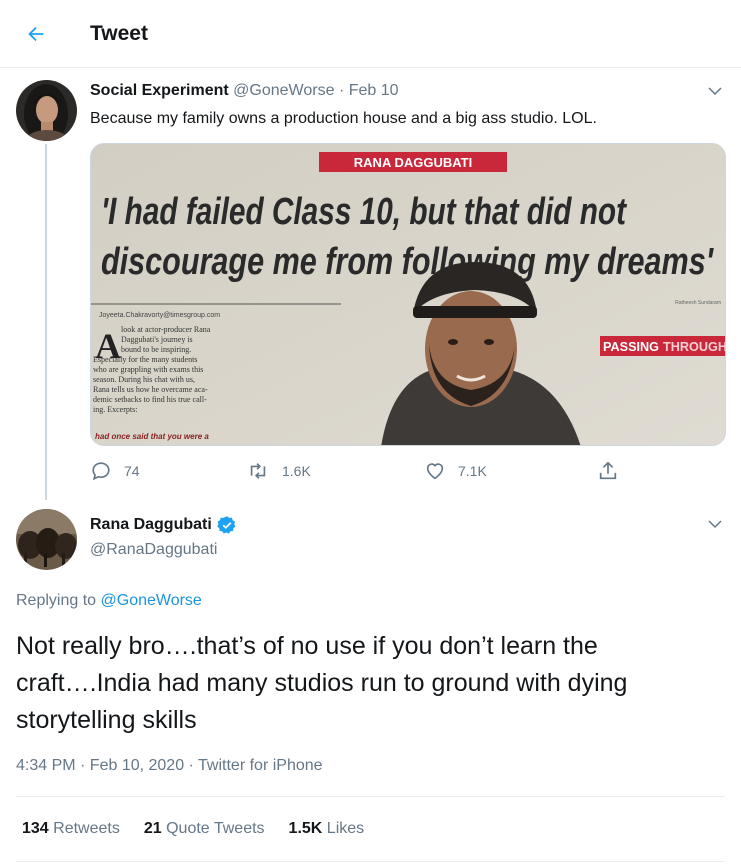 This screenshot has height=864, width=741. What do you see at coordinates (364, 212) in the screenshot?
I see `media-headline-line1: 'I had failed Class 10, but that did not` at bounding box center [364, 212].